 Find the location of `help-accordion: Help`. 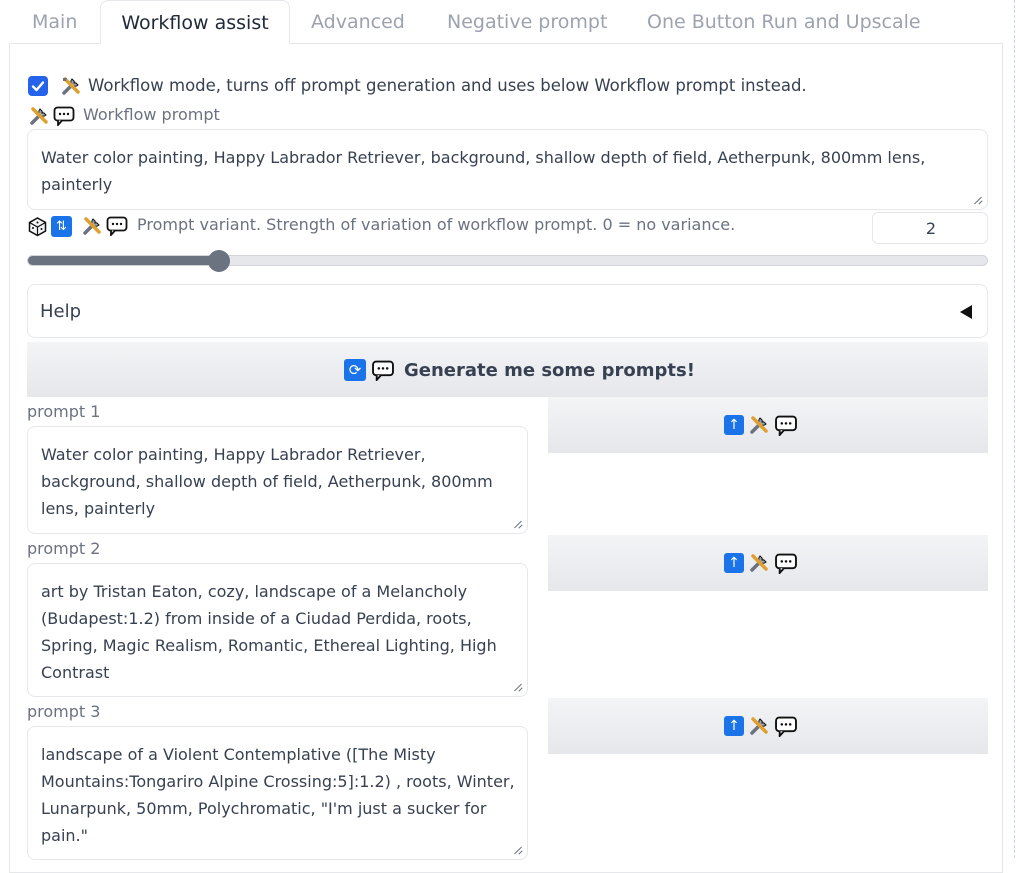

help-accordion: Help is located at coordinates (507, 311).